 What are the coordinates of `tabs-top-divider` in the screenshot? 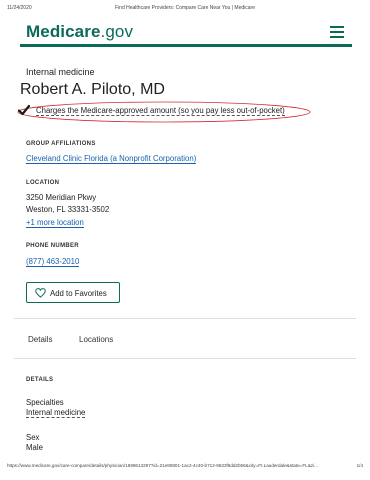 It's located at (185, 318).